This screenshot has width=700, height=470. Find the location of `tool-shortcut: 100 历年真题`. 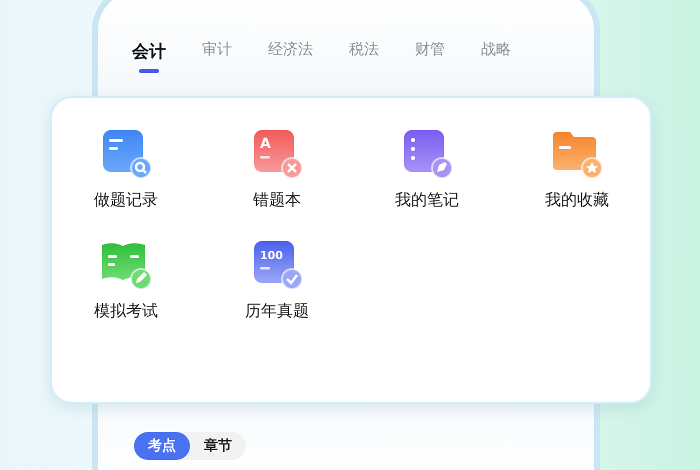

tool-shortcut: 100 历年真题 is located at coordinates (277, 279).